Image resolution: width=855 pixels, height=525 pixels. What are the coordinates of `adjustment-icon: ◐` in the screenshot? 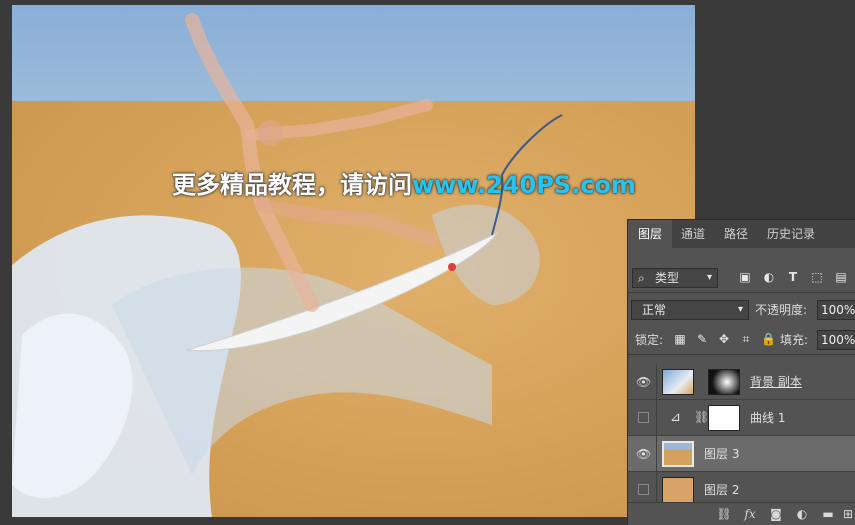 It's located at (802, 514).